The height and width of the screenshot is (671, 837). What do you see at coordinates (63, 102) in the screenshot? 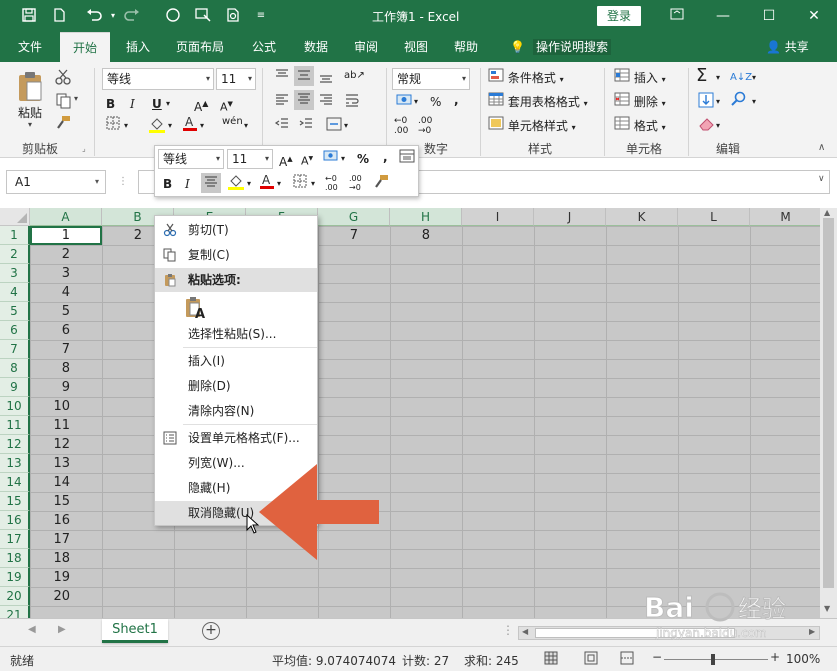
I see `copy-icon` at bounding box center [63, 102].